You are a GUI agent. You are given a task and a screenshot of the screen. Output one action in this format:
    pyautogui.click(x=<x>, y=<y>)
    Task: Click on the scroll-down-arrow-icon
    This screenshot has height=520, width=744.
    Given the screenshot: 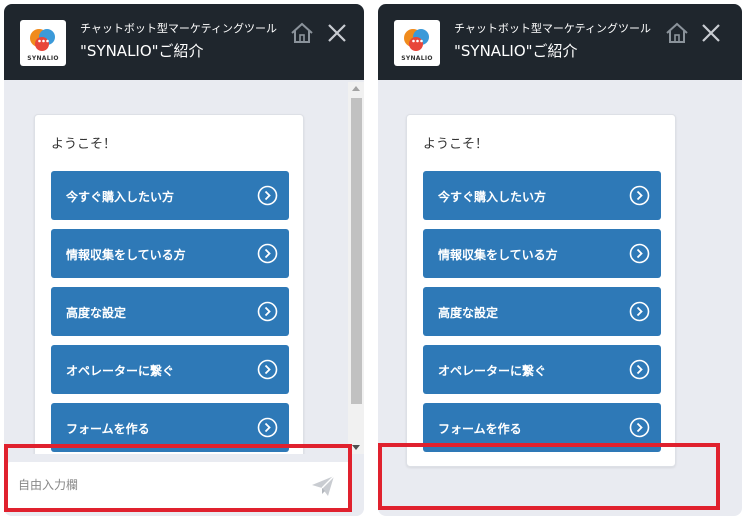 What is the action you would take?
    pyautogui.click(x=356, y=447)
    